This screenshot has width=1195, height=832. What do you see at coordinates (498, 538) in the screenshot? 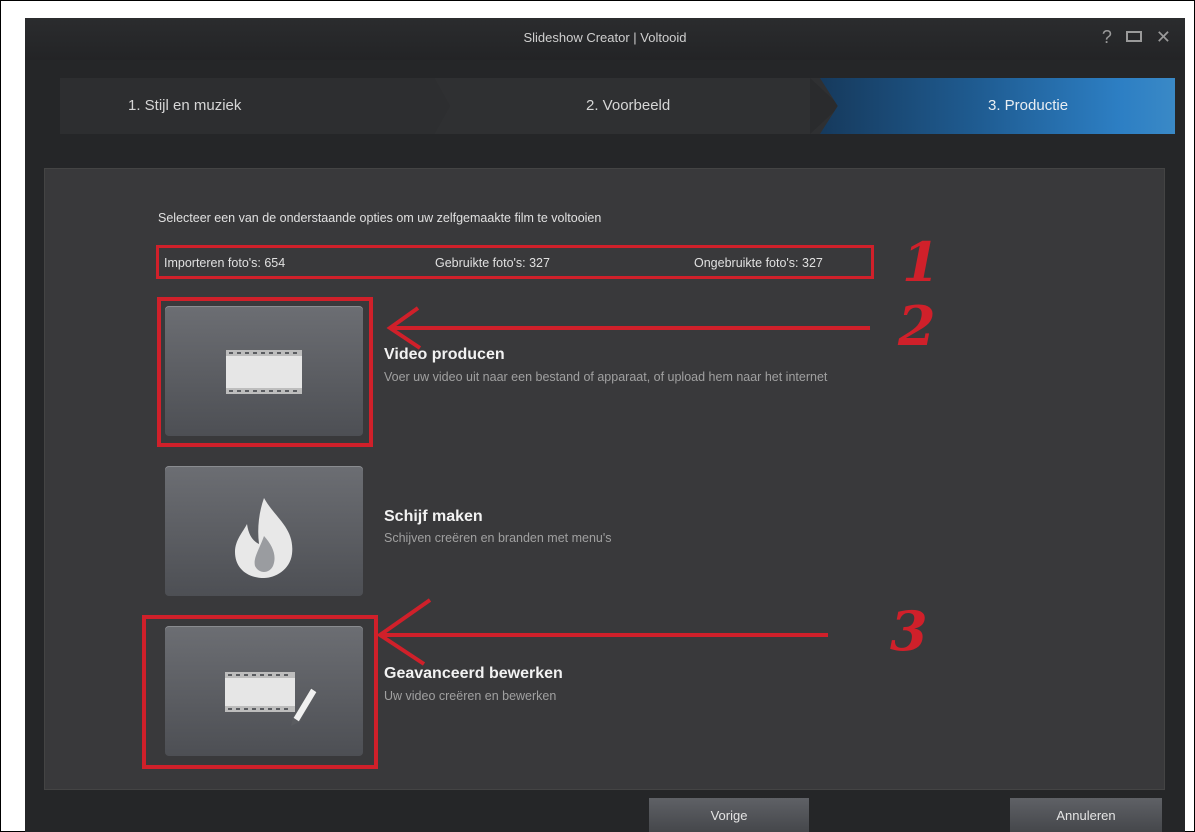
I see `create-disc-description: Schijven creëren en branden met menu's` at bounding box center [498, 538].